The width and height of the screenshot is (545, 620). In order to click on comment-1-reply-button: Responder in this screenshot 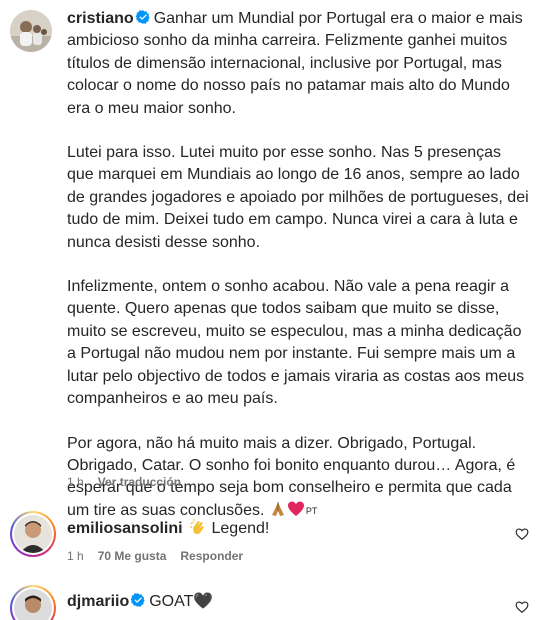, I will do `click(211, 556)`.